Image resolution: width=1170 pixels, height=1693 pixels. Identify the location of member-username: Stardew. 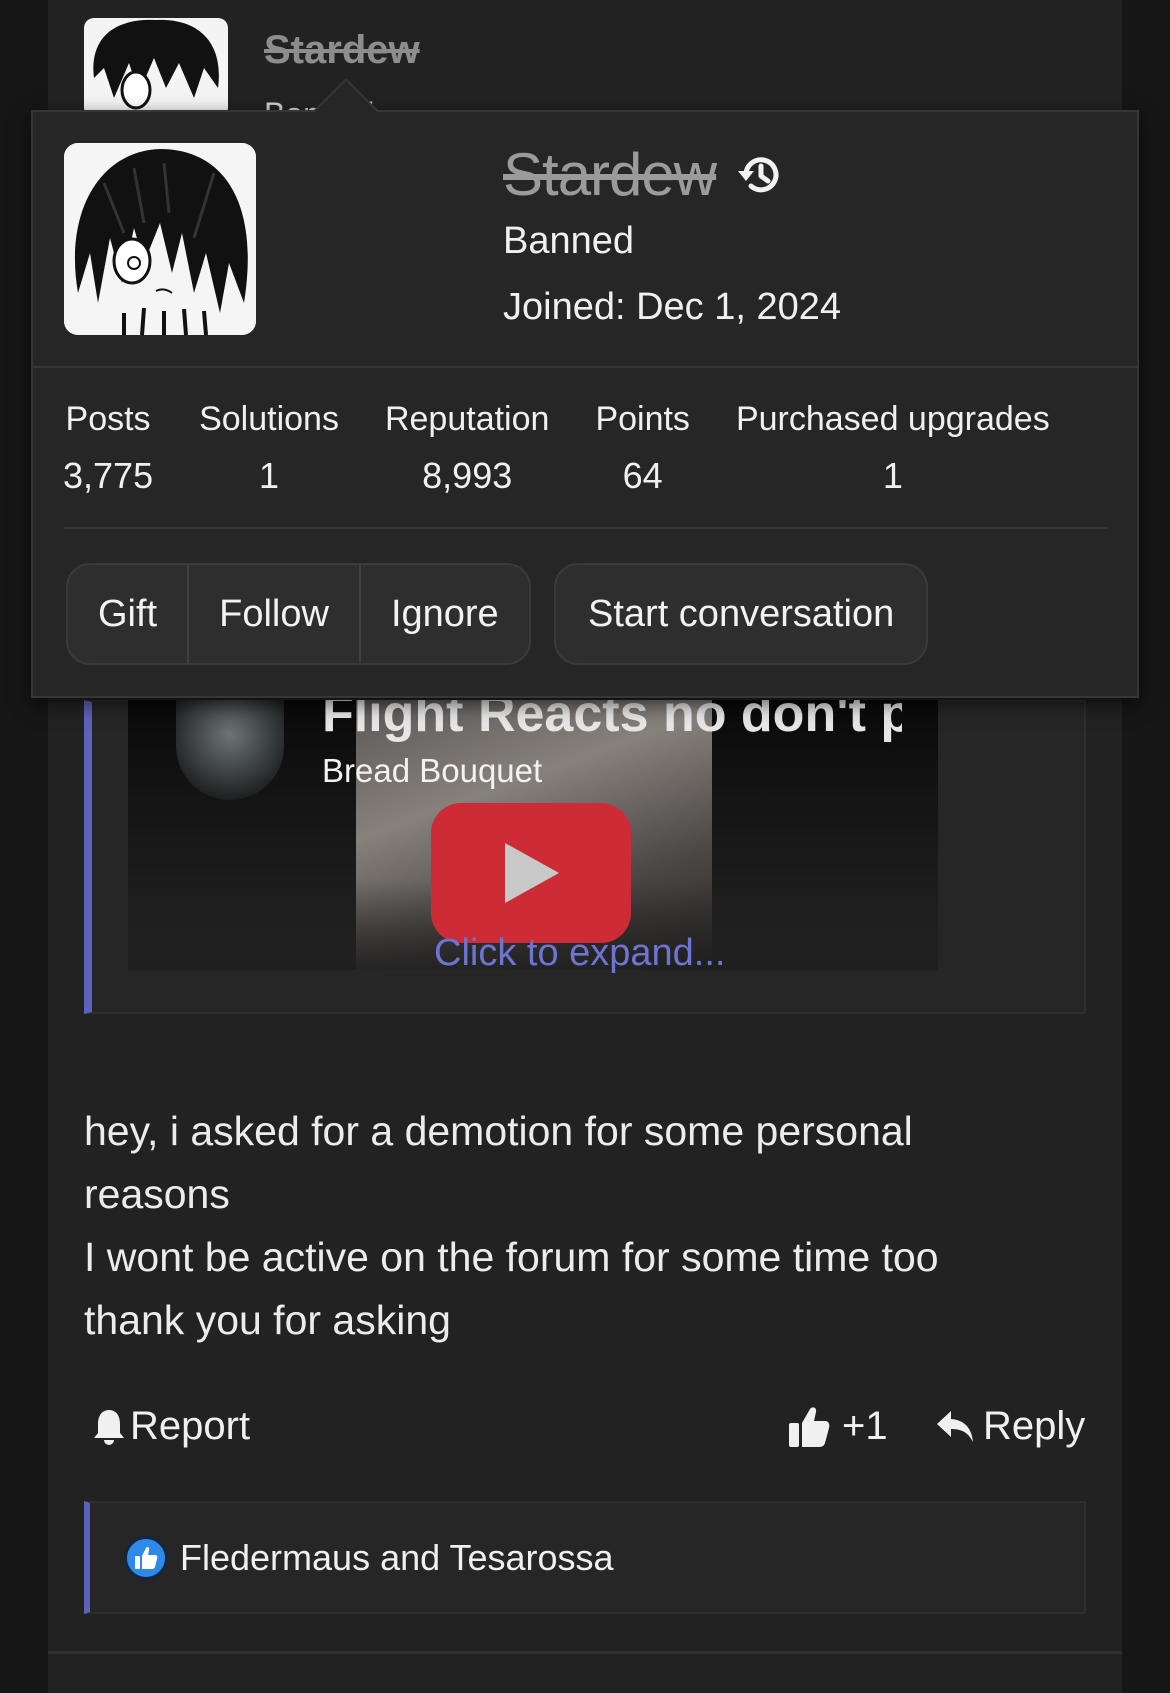
(610, 174).